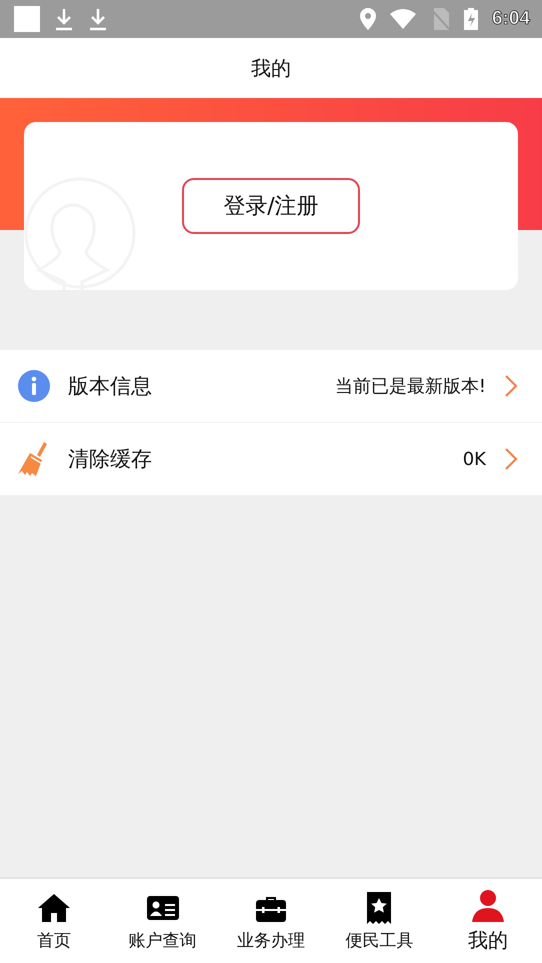 This screenshot has height=963, width=542. I want to click on tab-label: 业务办理, so click(271, 941).